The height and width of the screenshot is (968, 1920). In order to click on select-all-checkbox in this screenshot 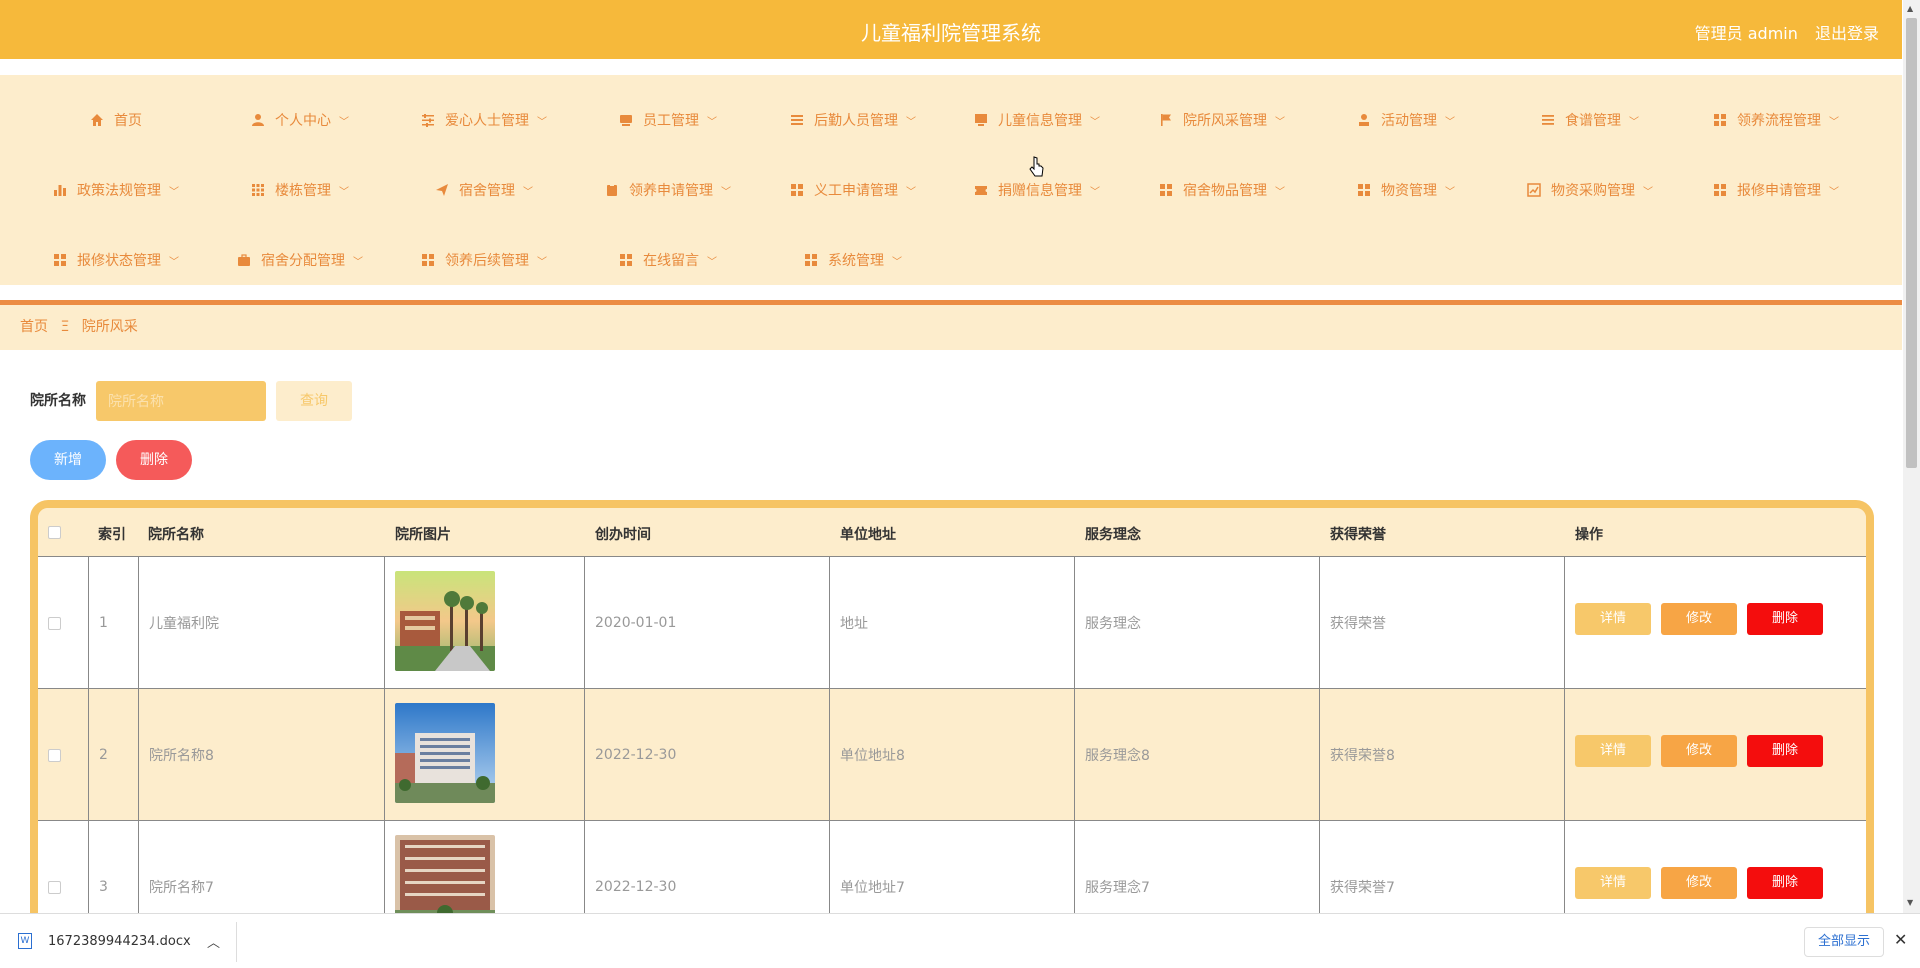, I will do `click(54, 532)`.